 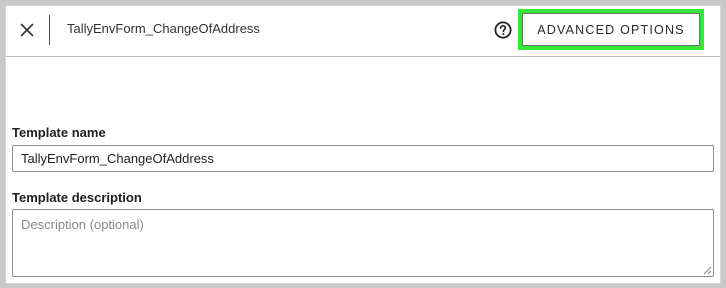 I want to click on close-button, so click(x=27, y=30).